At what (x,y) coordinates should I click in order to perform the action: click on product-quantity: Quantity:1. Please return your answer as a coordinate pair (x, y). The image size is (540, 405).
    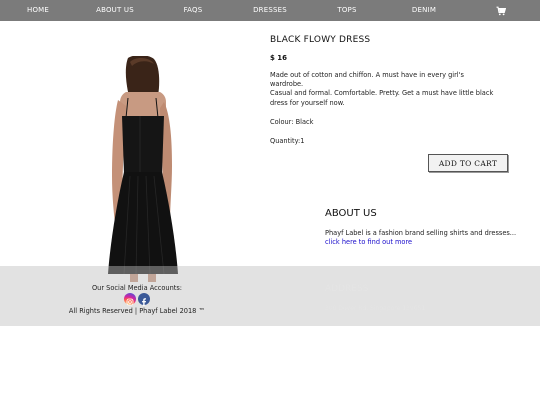
    Looking at the image, I should click on (287, 141).